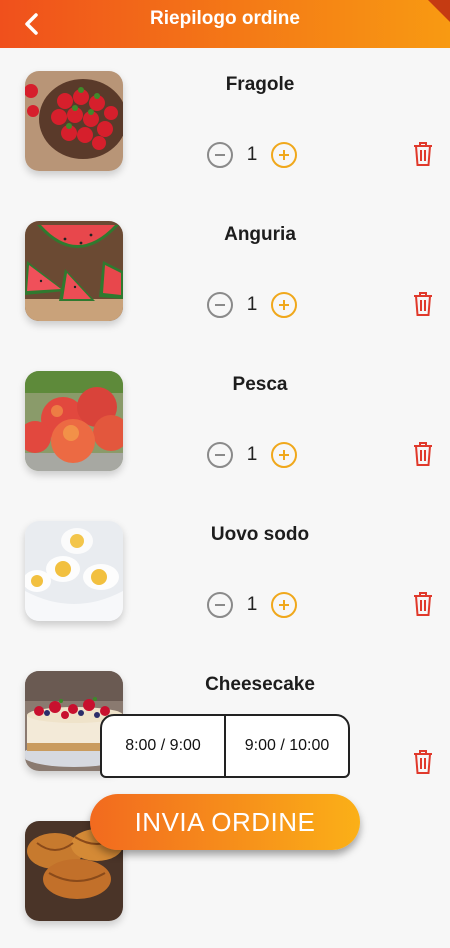 The image size is (450, 948). What do you see at coordinates (286, 746) in the screenshot?
I see `time-slot-9-10: 9:00 / 10:00` at bounding box center [286, 746].